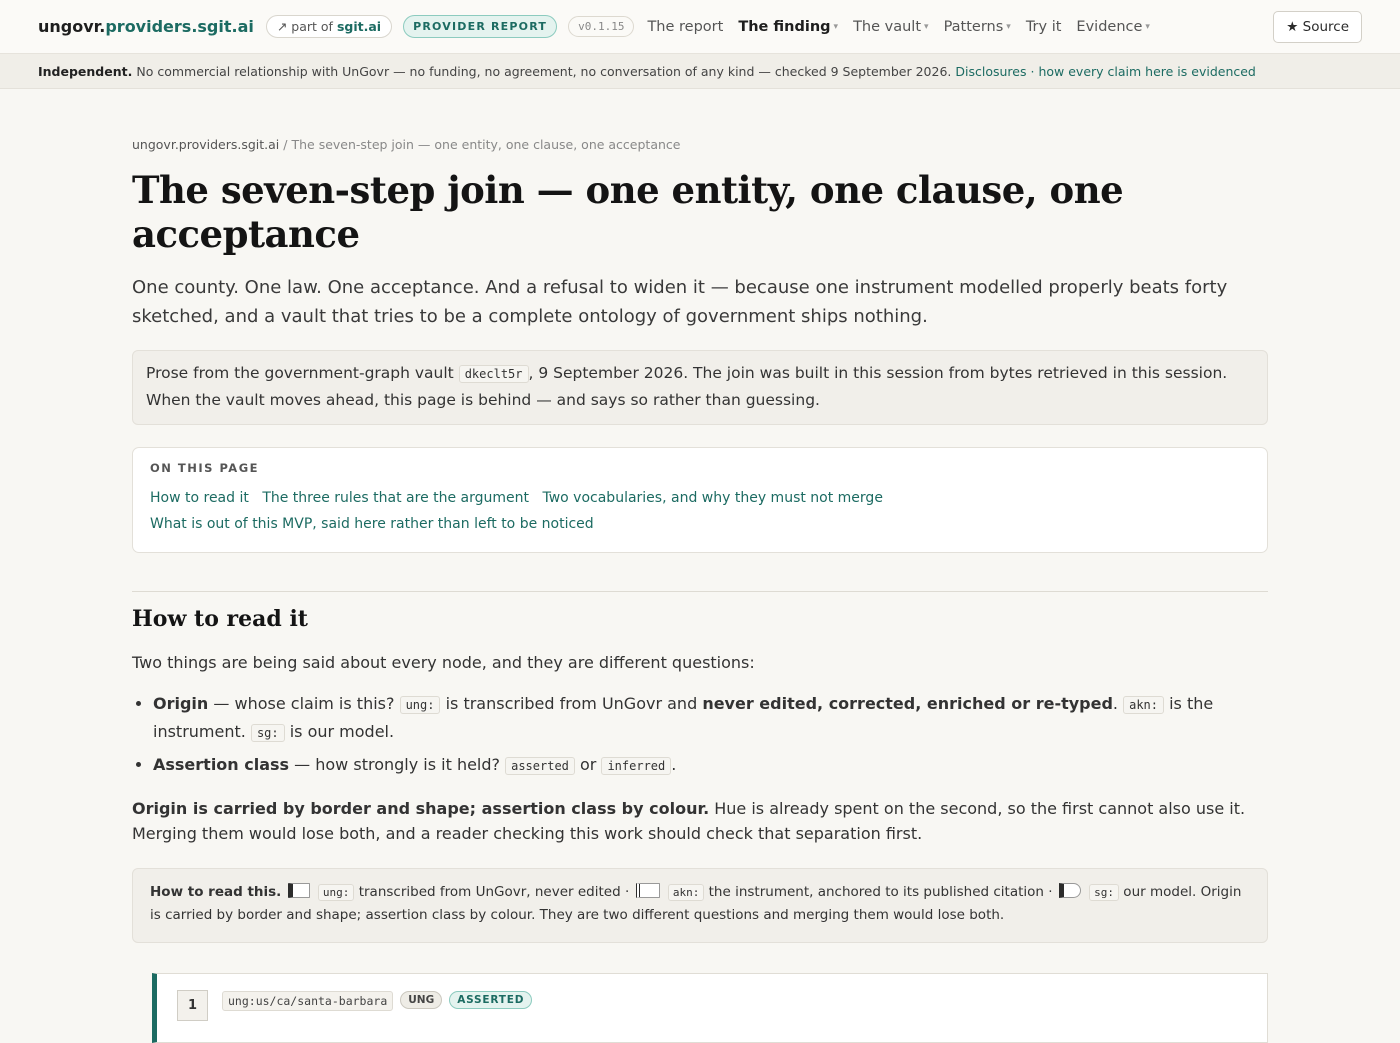  I want to click on asserted-code: asserted, so click(540, 766).